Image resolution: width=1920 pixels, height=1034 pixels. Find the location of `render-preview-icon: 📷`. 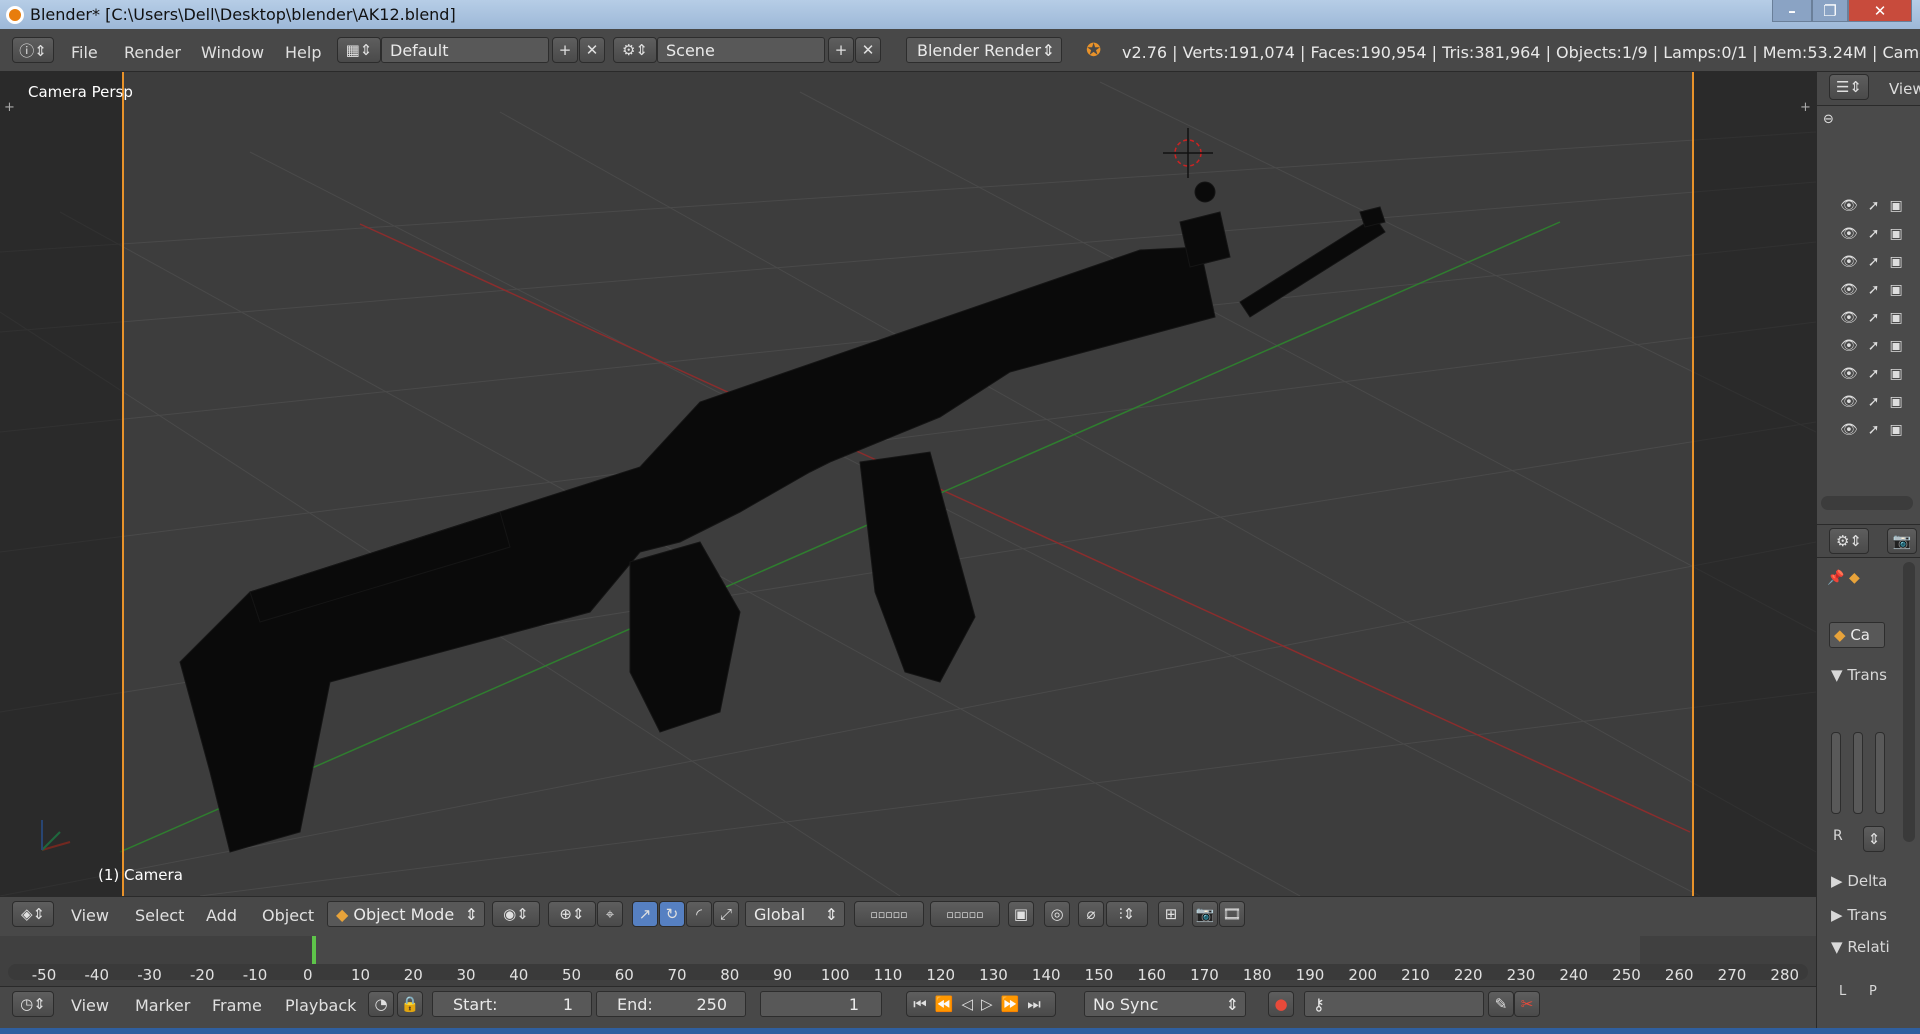

render-preview-icon: 📷 is located at coordinates (1205, 914).